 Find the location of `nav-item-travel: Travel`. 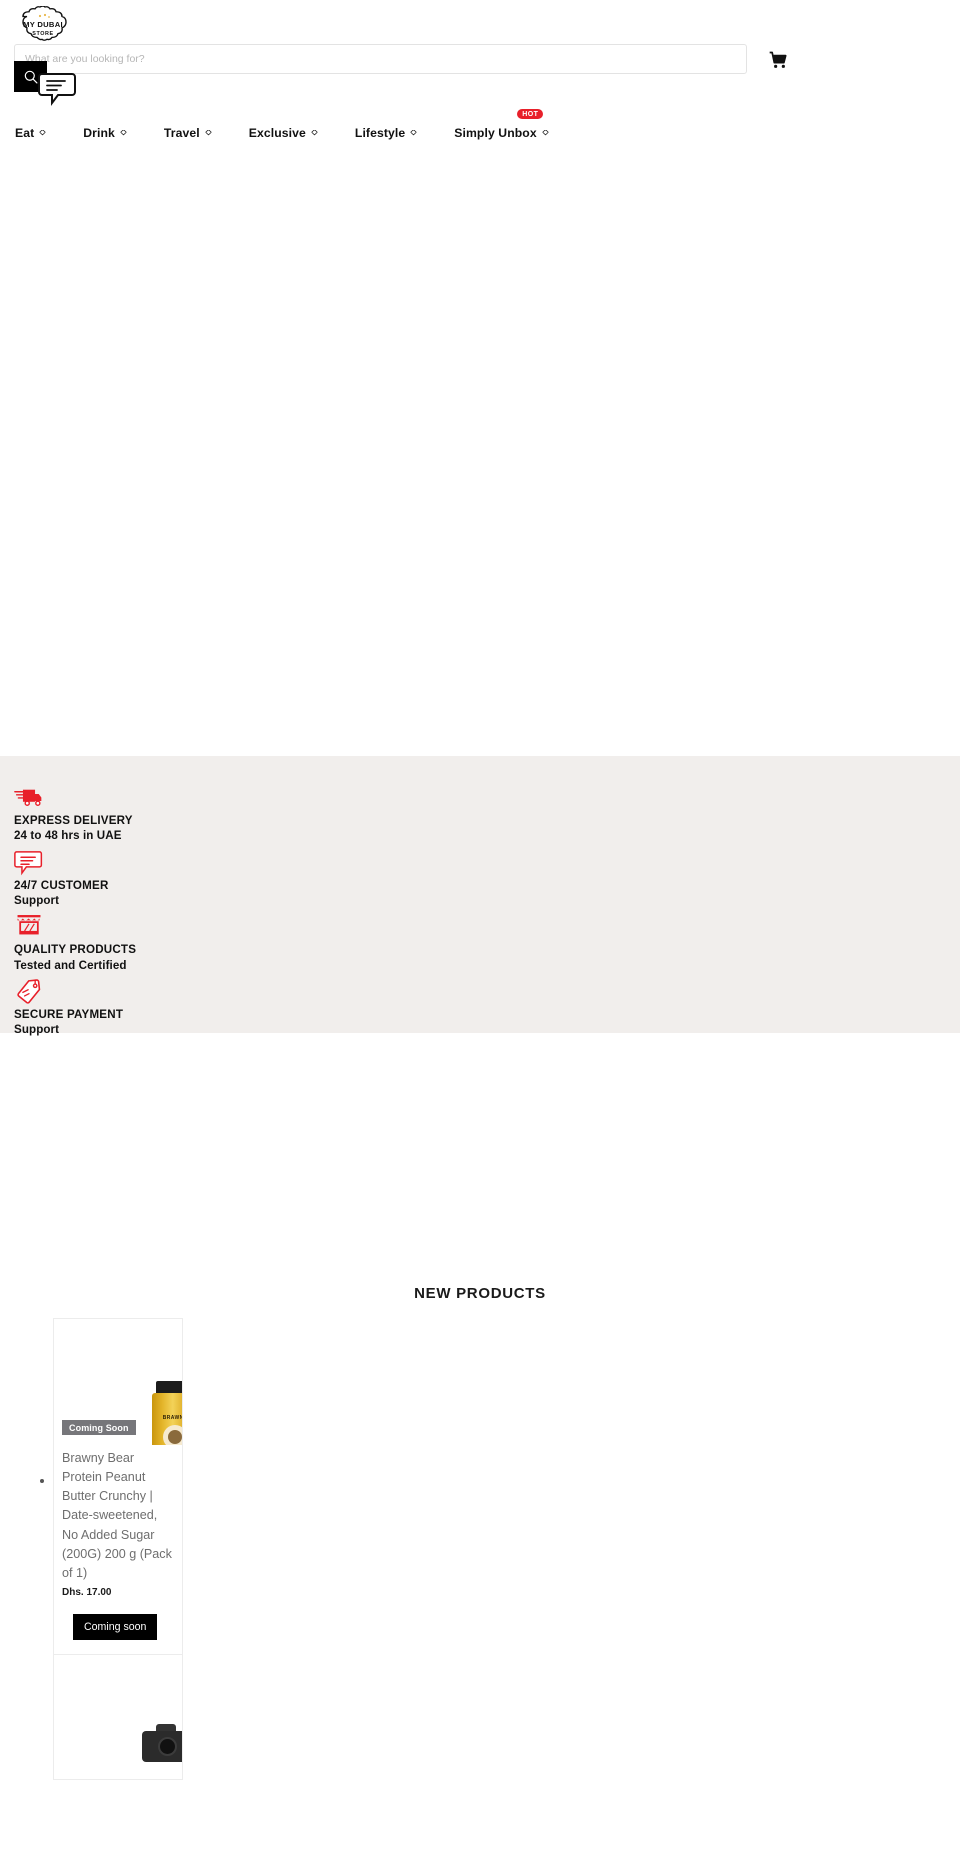

nav-item-travel: Travel is located at coordinates (188, 133).